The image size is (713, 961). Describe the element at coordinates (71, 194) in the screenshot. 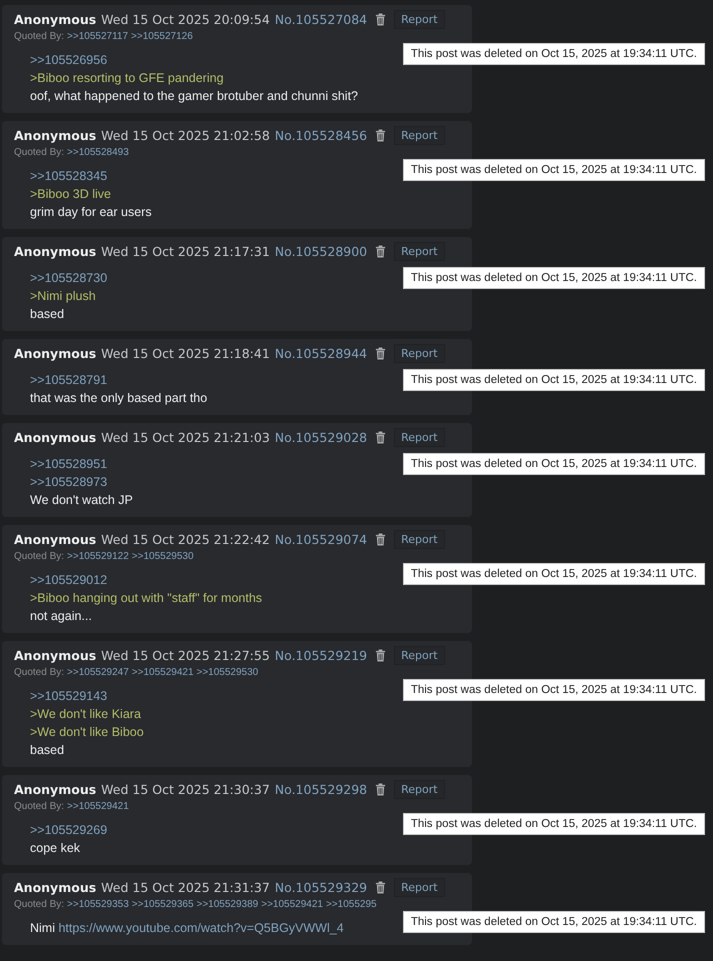

I see `greentext-line: >Biboo 3D live` at that location.